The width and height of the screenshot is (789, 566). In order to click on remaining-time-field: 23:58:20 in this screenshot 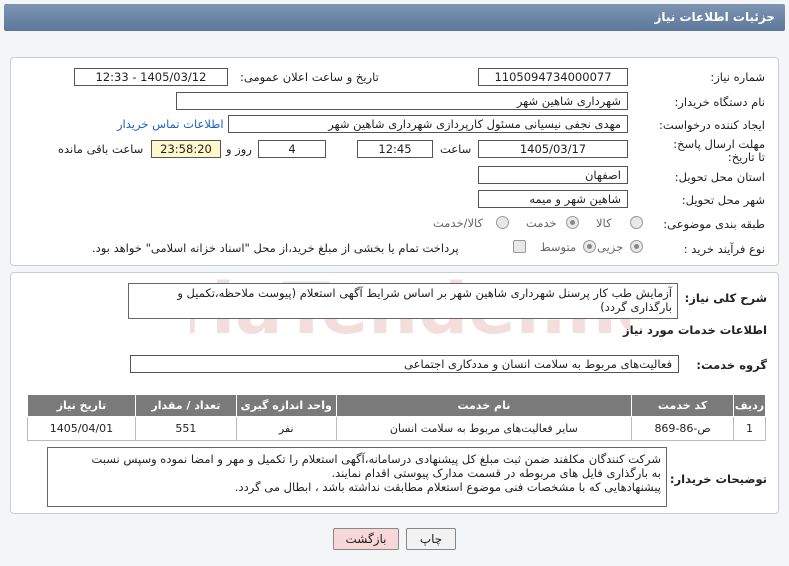, I will do `click(186, 149)`.